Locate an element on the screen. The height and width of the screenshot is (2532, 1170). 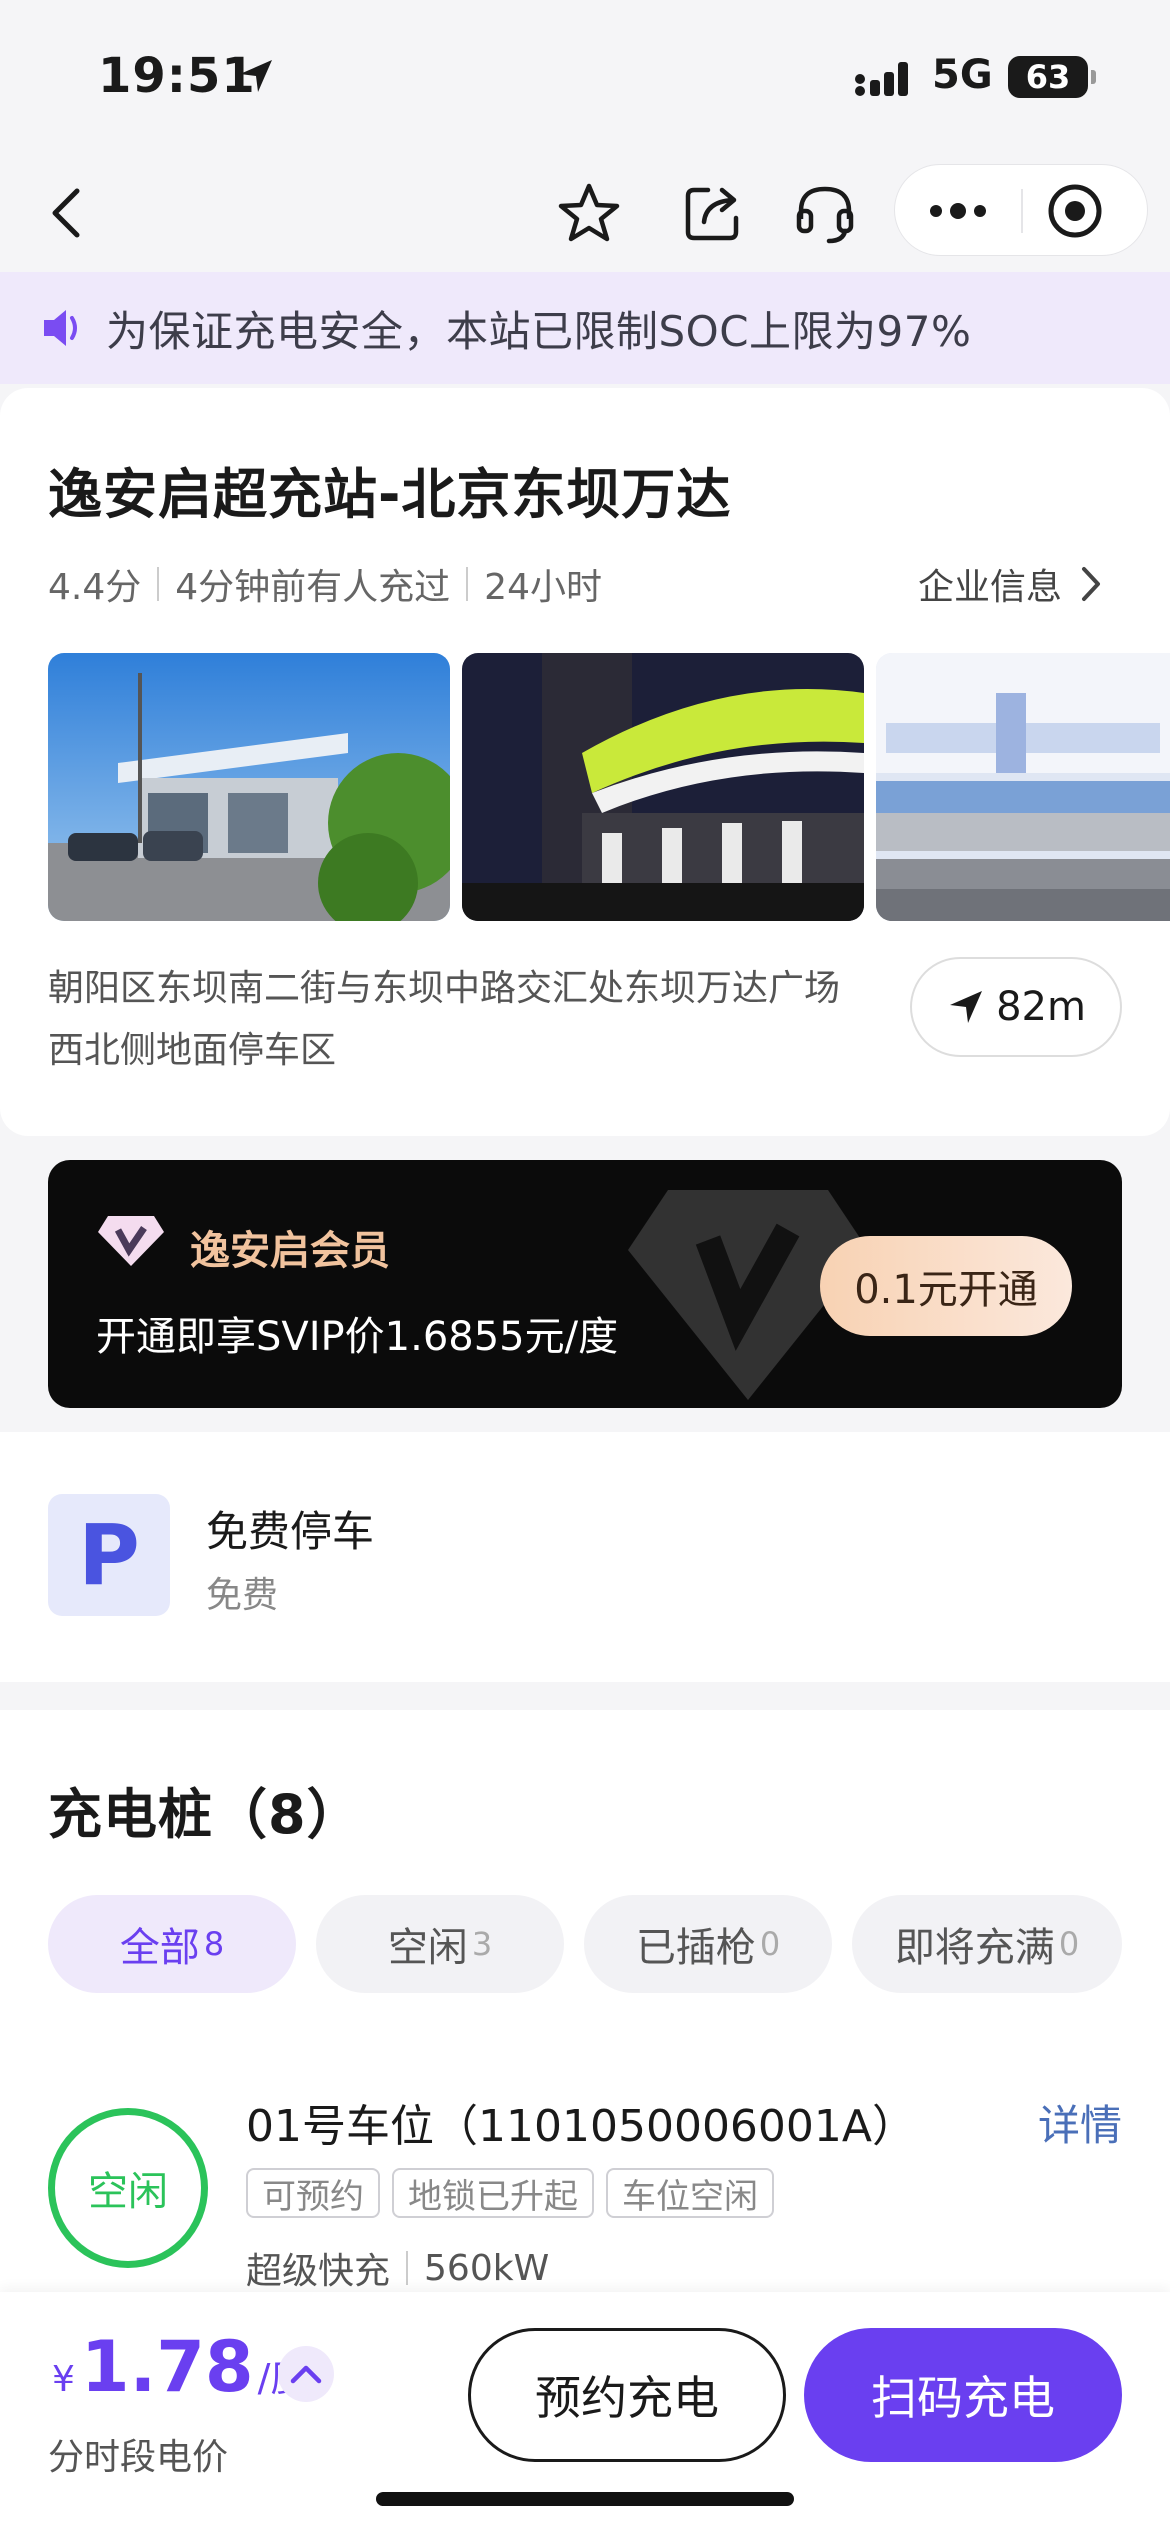
station-address: 朝阳区东坝南二街与东坝中路交汇处东坝万达广场西北侧地面停车区 is located at coordinates (444, 1019).